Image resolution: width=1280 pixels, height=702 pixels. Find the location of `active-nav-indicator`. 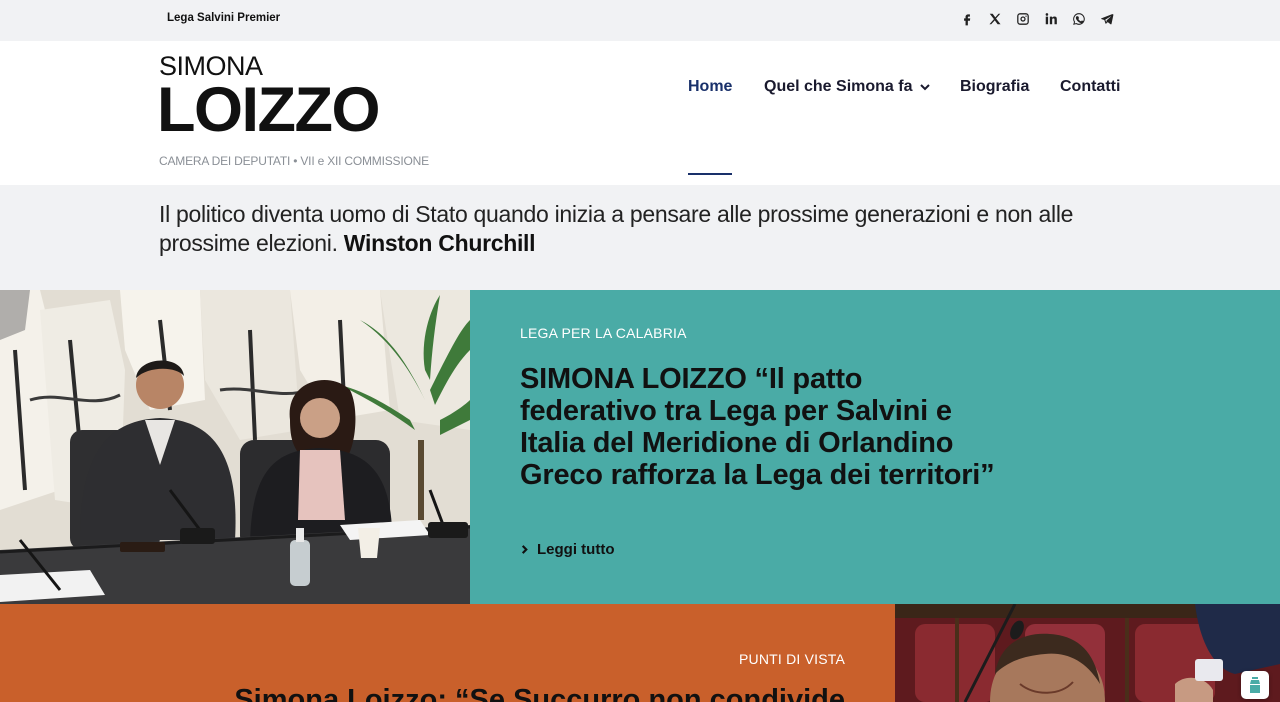

active-nav-indicator is located at coordinates (710, 174).